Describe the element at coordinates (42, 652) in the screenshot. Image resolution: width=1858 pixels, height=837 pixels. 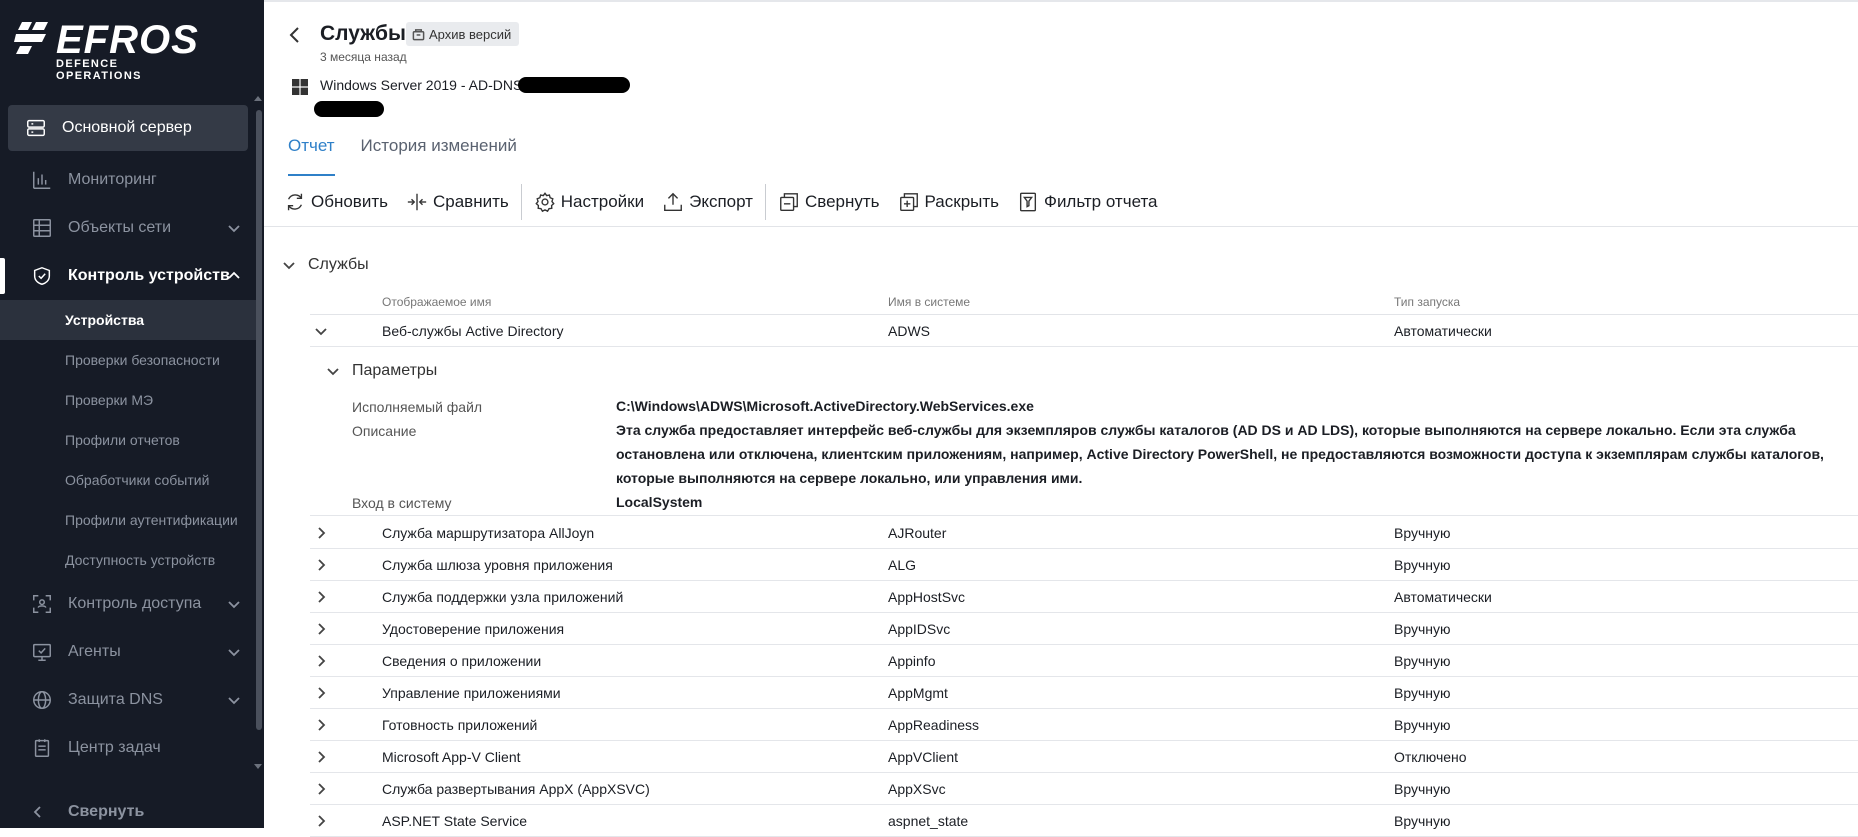
I see `monitor-check-icon` at that location.